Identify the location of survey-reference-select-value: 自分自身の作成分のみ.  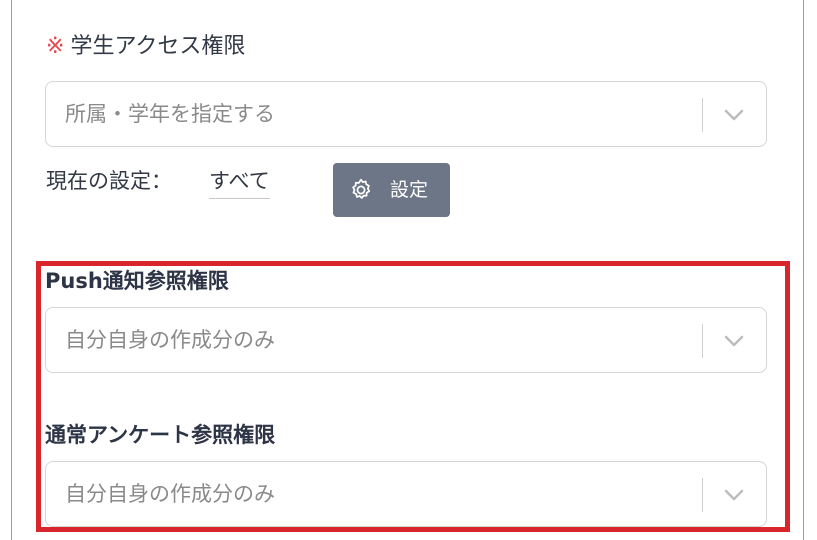
(170, 494).